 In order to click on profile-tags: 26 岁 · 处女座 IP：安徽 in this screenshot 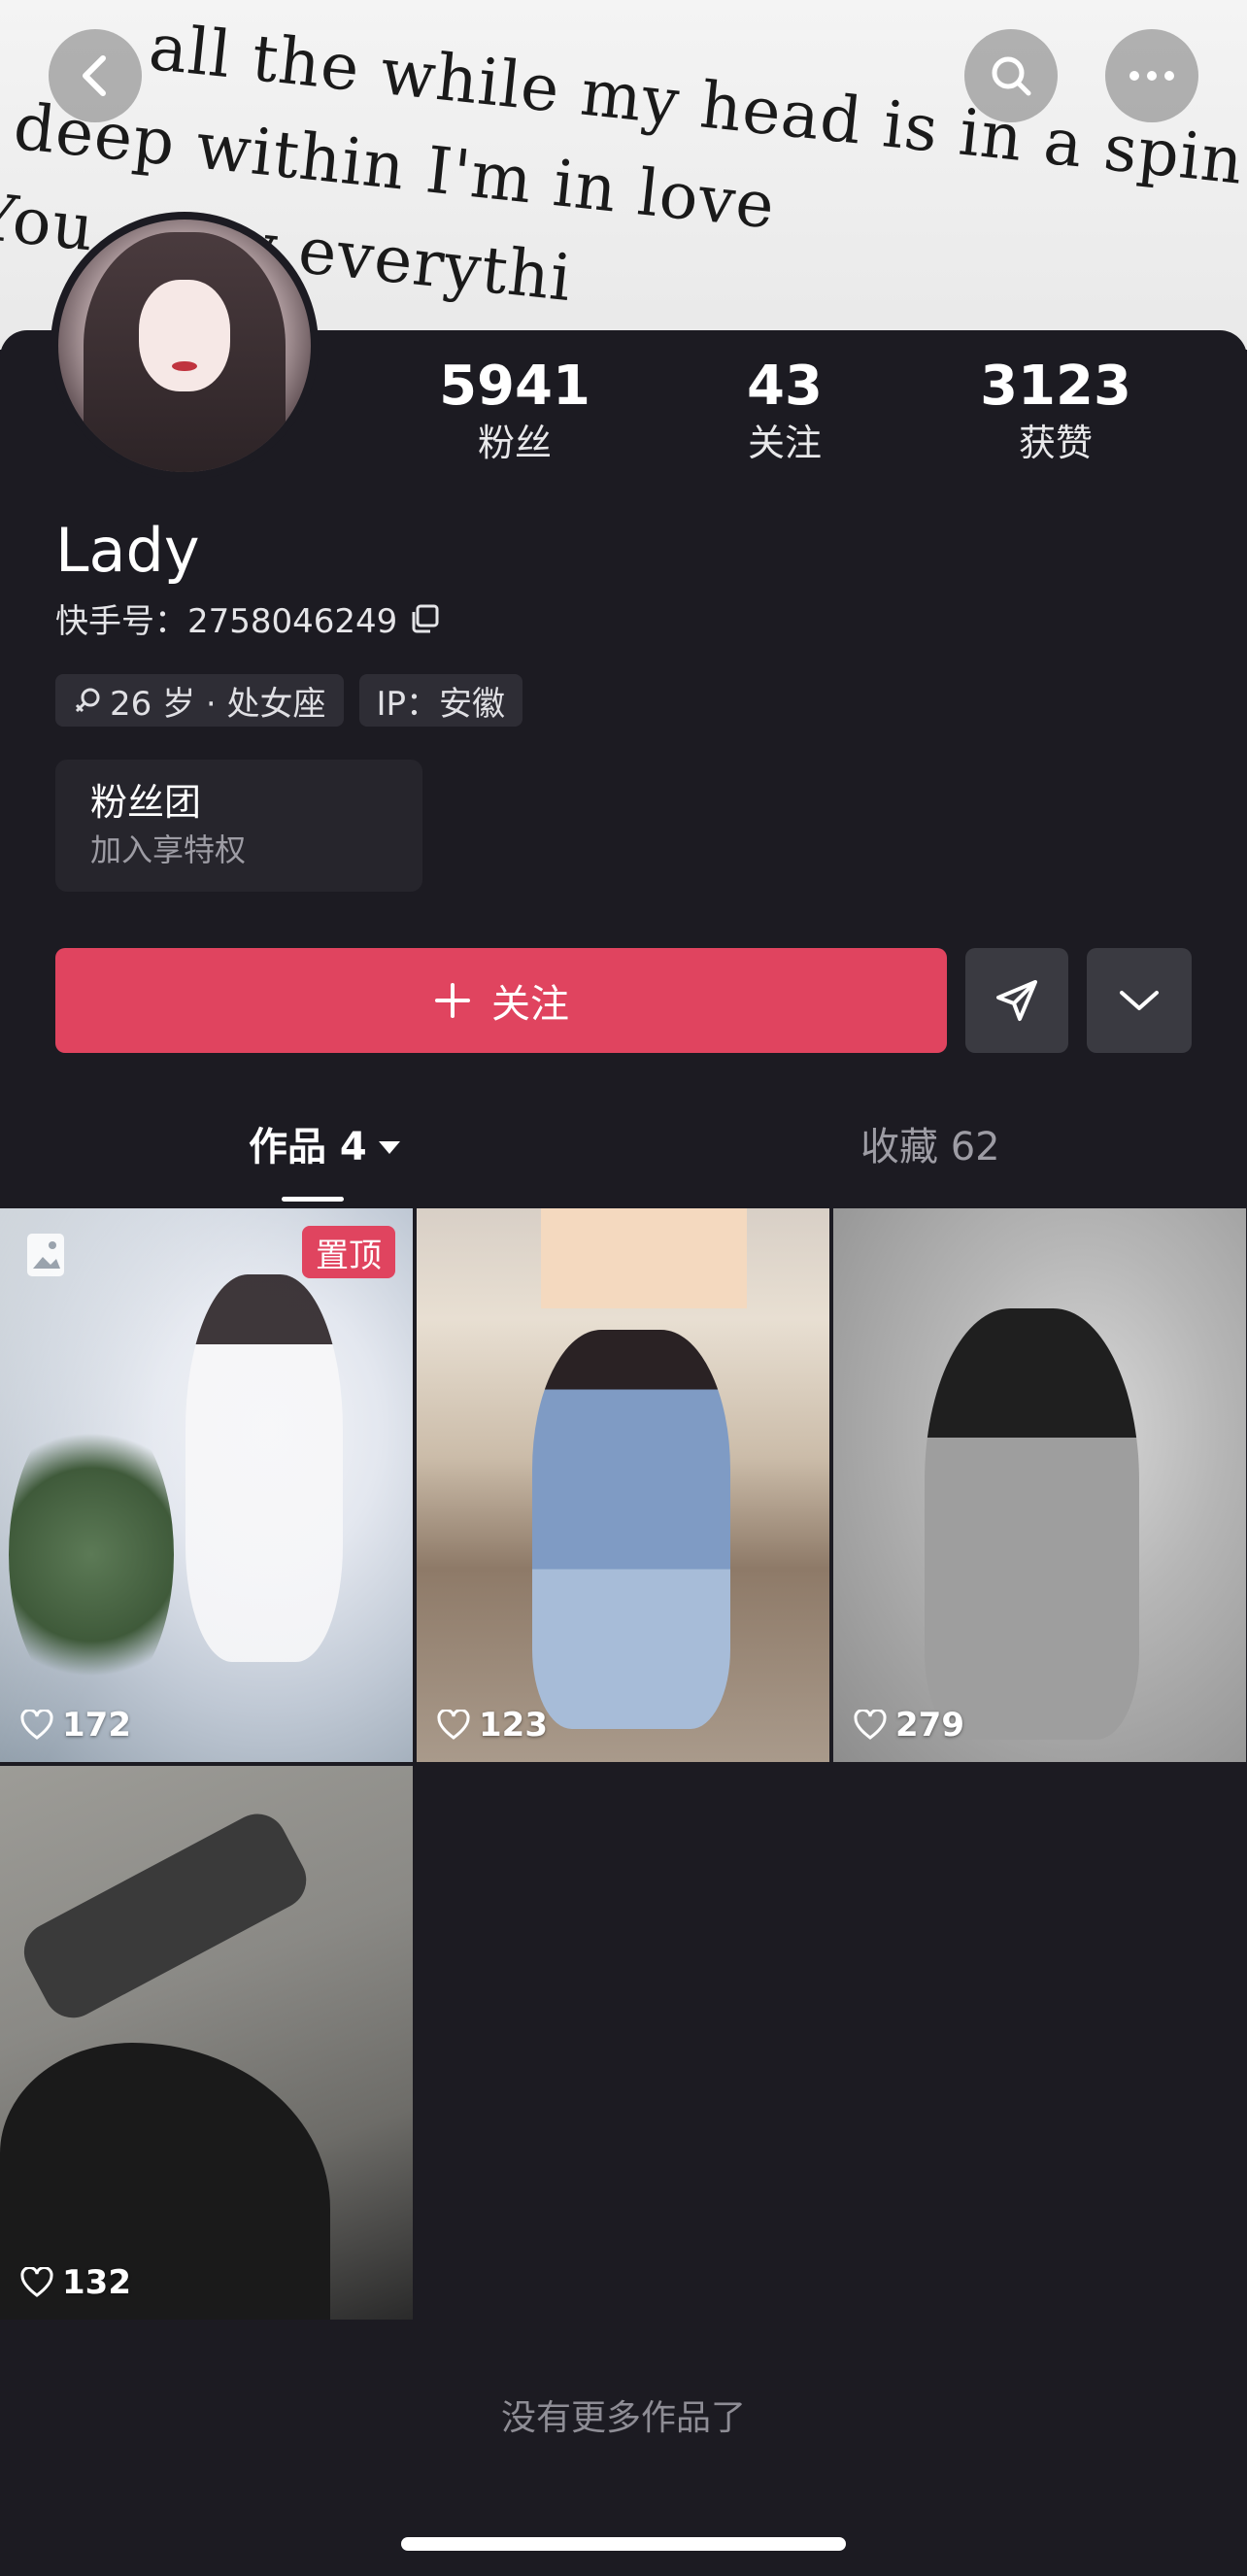, I will do `click(289, 700)`.